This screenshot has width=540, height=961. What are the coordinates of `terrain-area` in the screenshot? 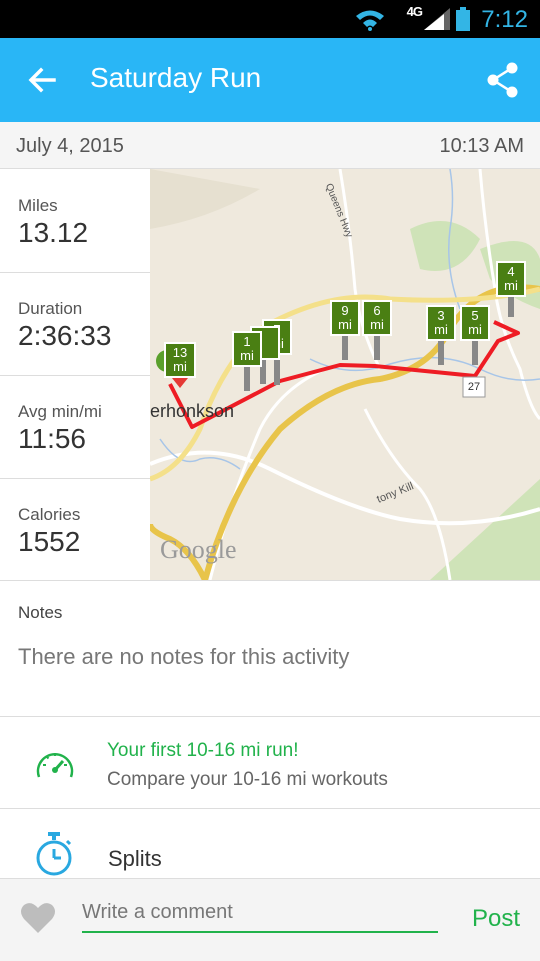 It's located at (205, 199).